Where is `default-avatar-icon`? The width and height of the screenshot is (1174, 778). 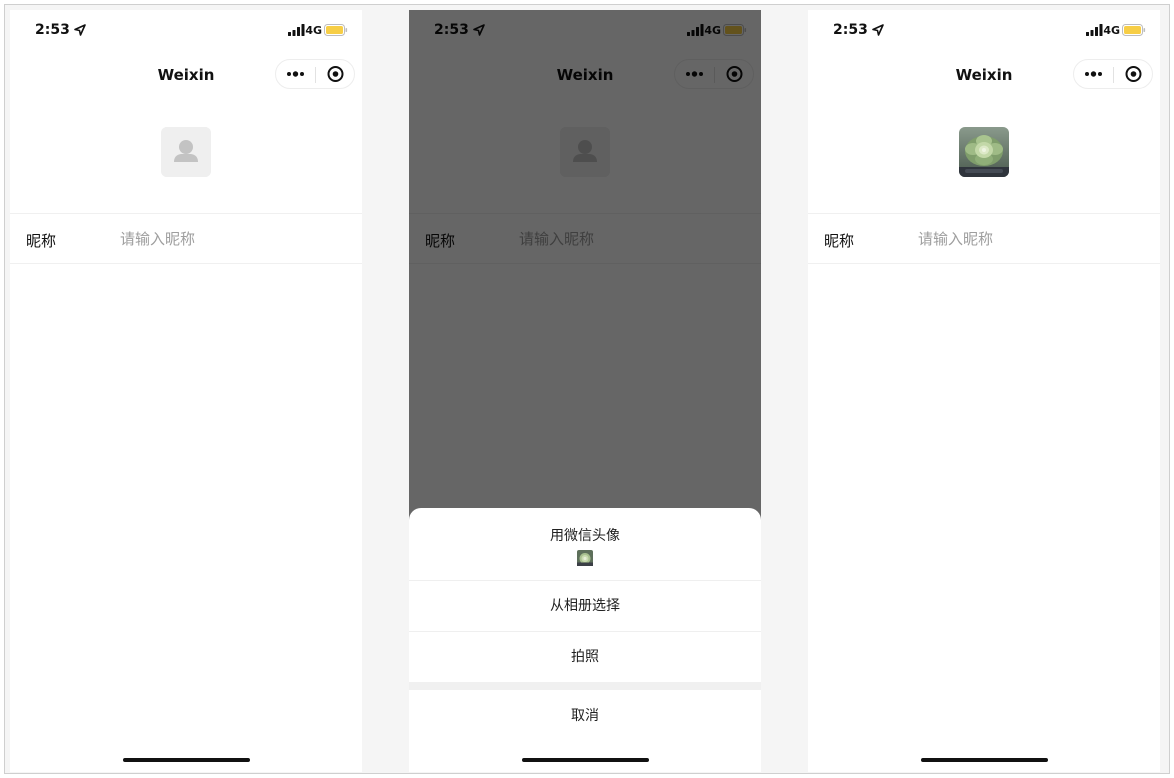
default-avatar-icon is located at coordinates (186, 152).